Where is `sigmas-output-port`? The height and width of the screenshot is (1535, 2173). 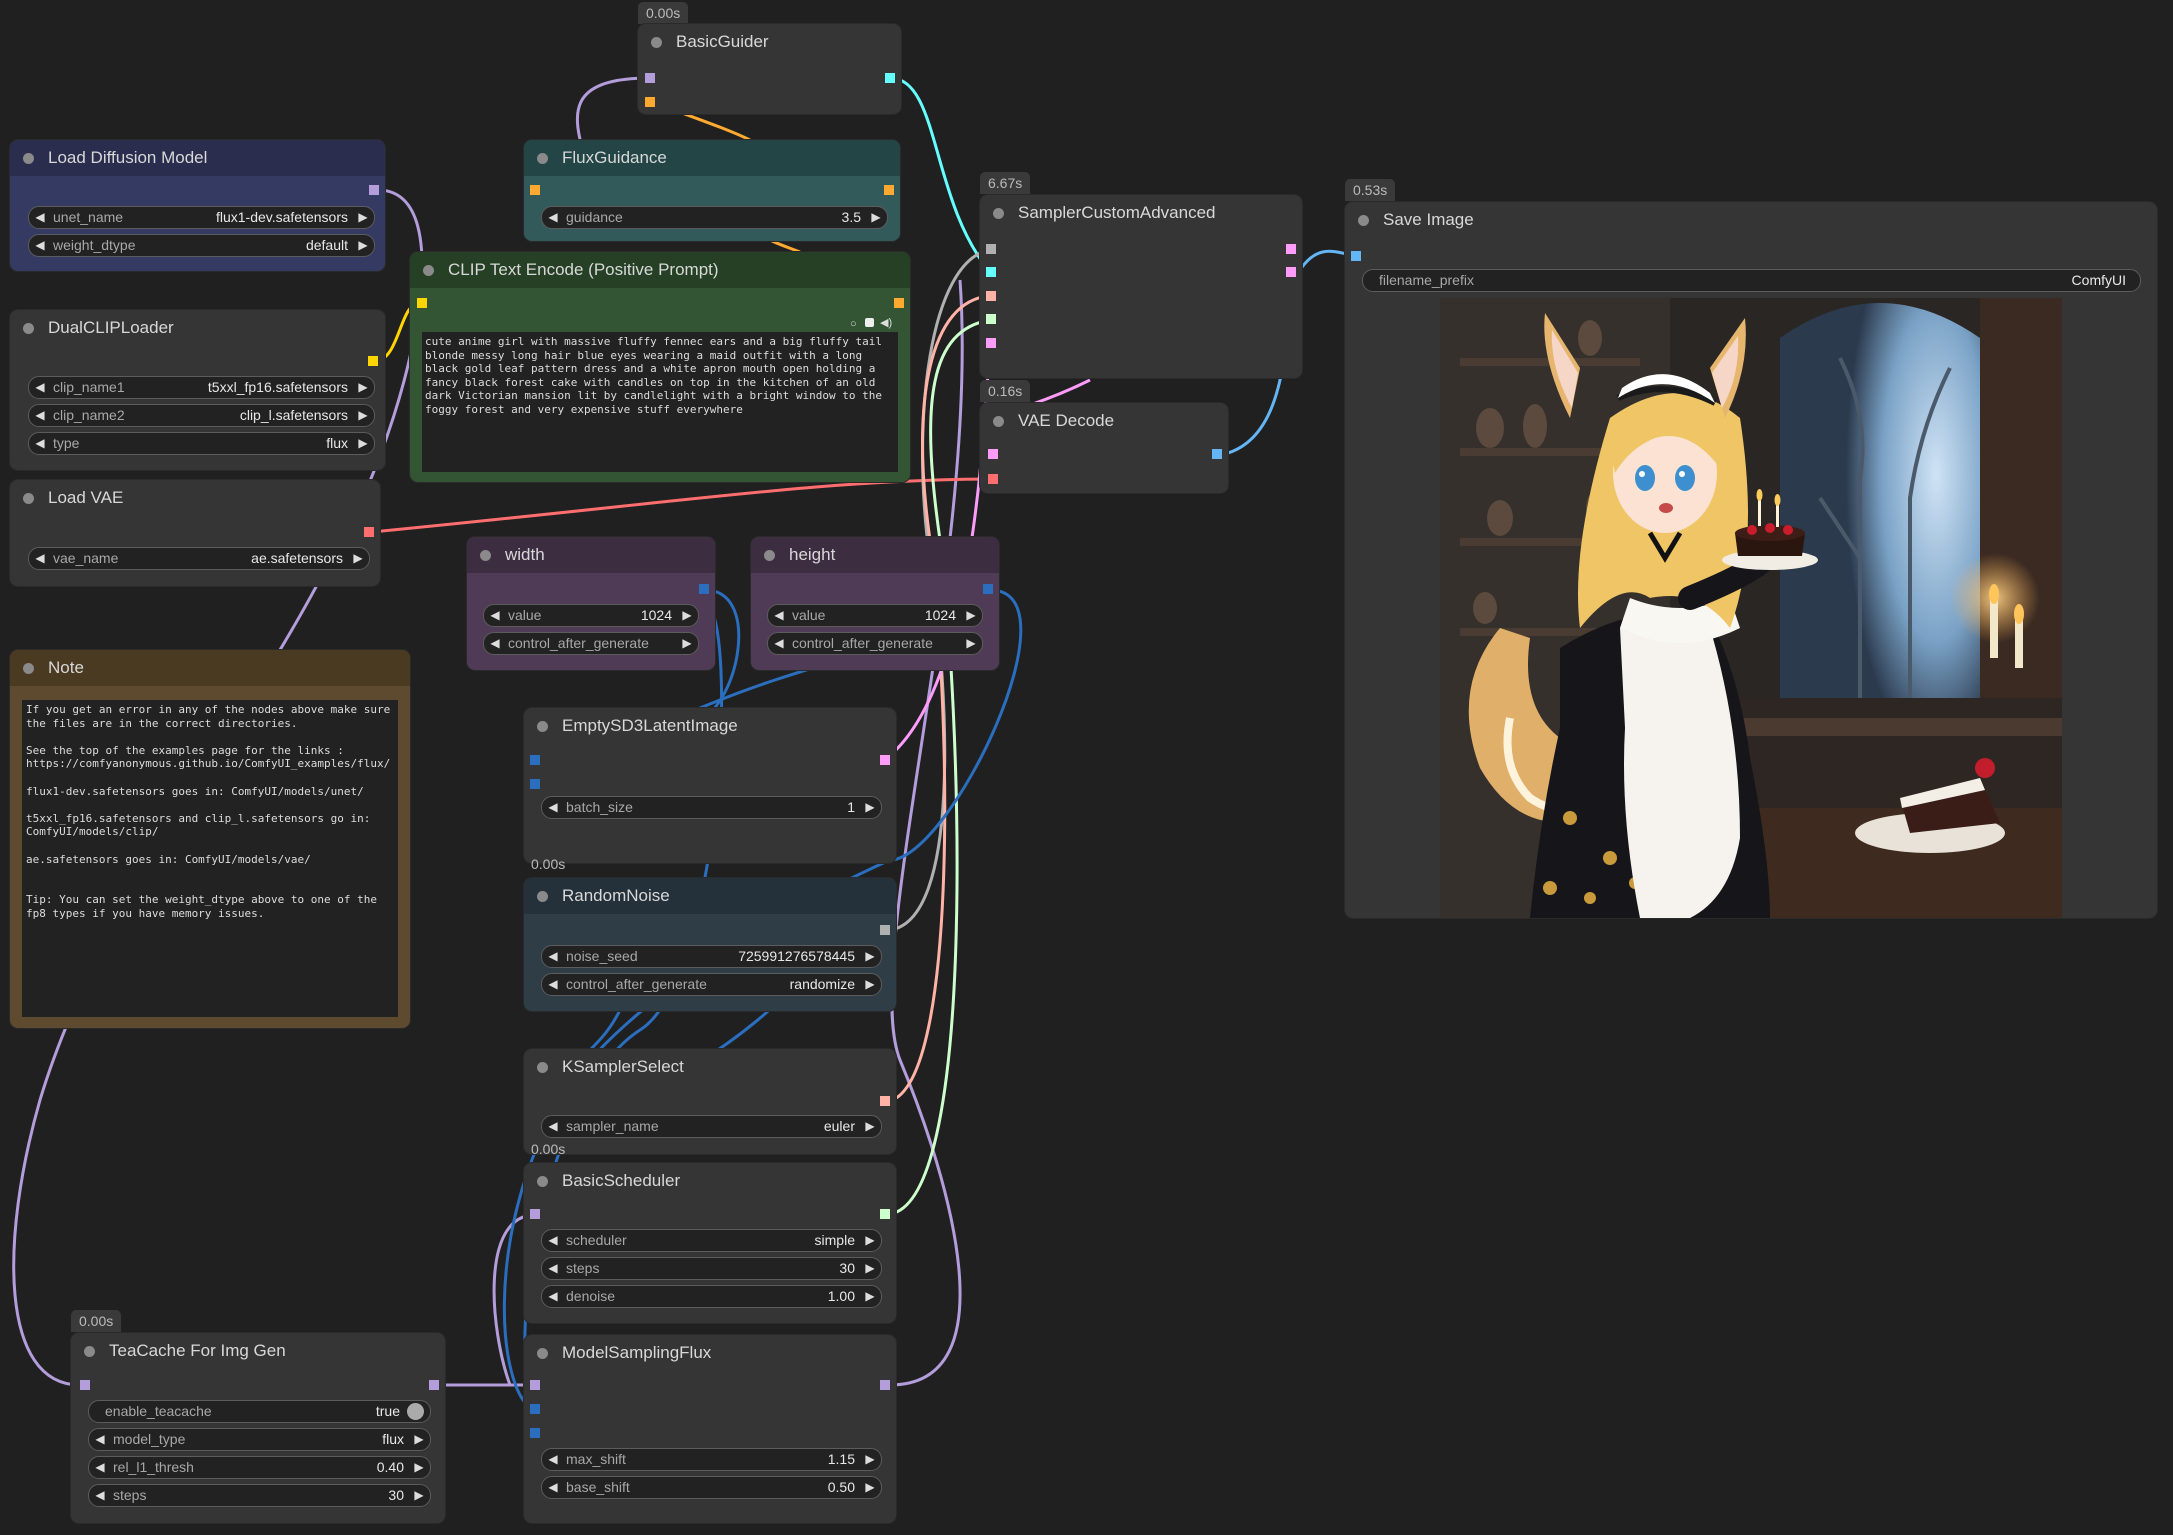
sigmas-output-port is located at coordinates (885, 1214).